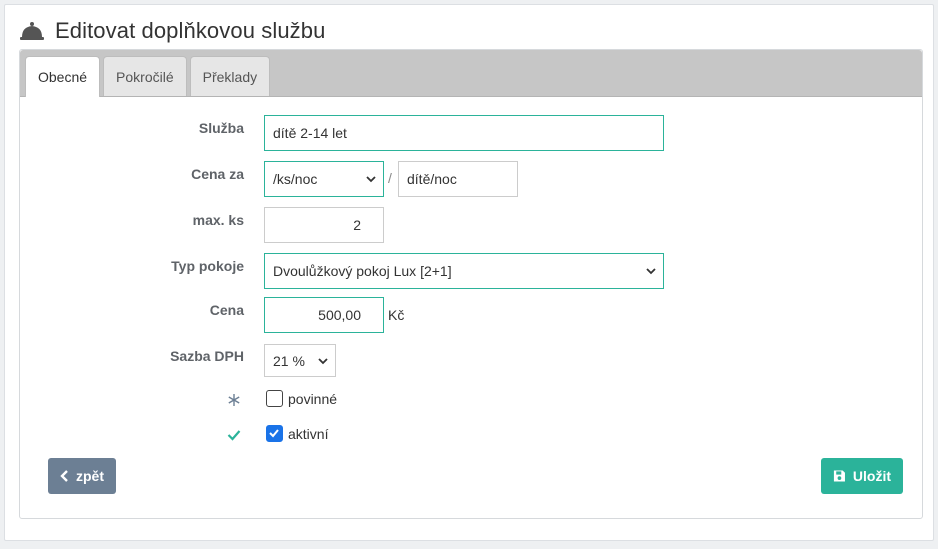 The image size is (938, 549). Describe the element at coordinates (464, 271) in the screenshot. I see `typ-pokoje-select: Dvoulůžkový pokoj Lux [2+1]` at that location.